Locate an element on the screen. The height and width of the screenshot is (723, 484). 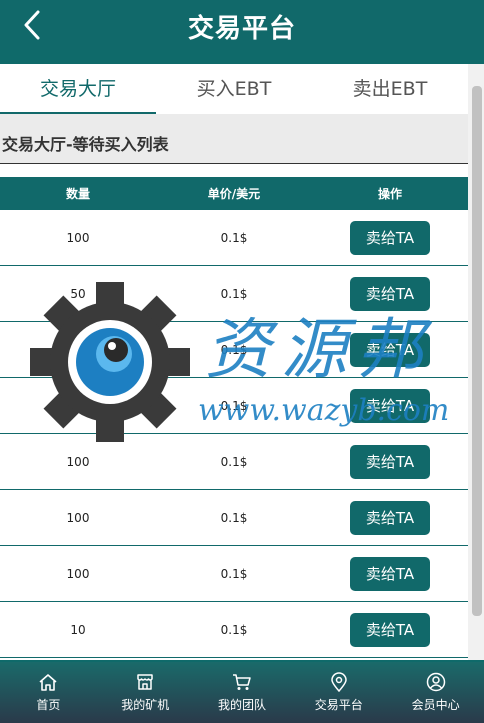
nav-member-center: 会员中心 is located at coordinates (435, 692).